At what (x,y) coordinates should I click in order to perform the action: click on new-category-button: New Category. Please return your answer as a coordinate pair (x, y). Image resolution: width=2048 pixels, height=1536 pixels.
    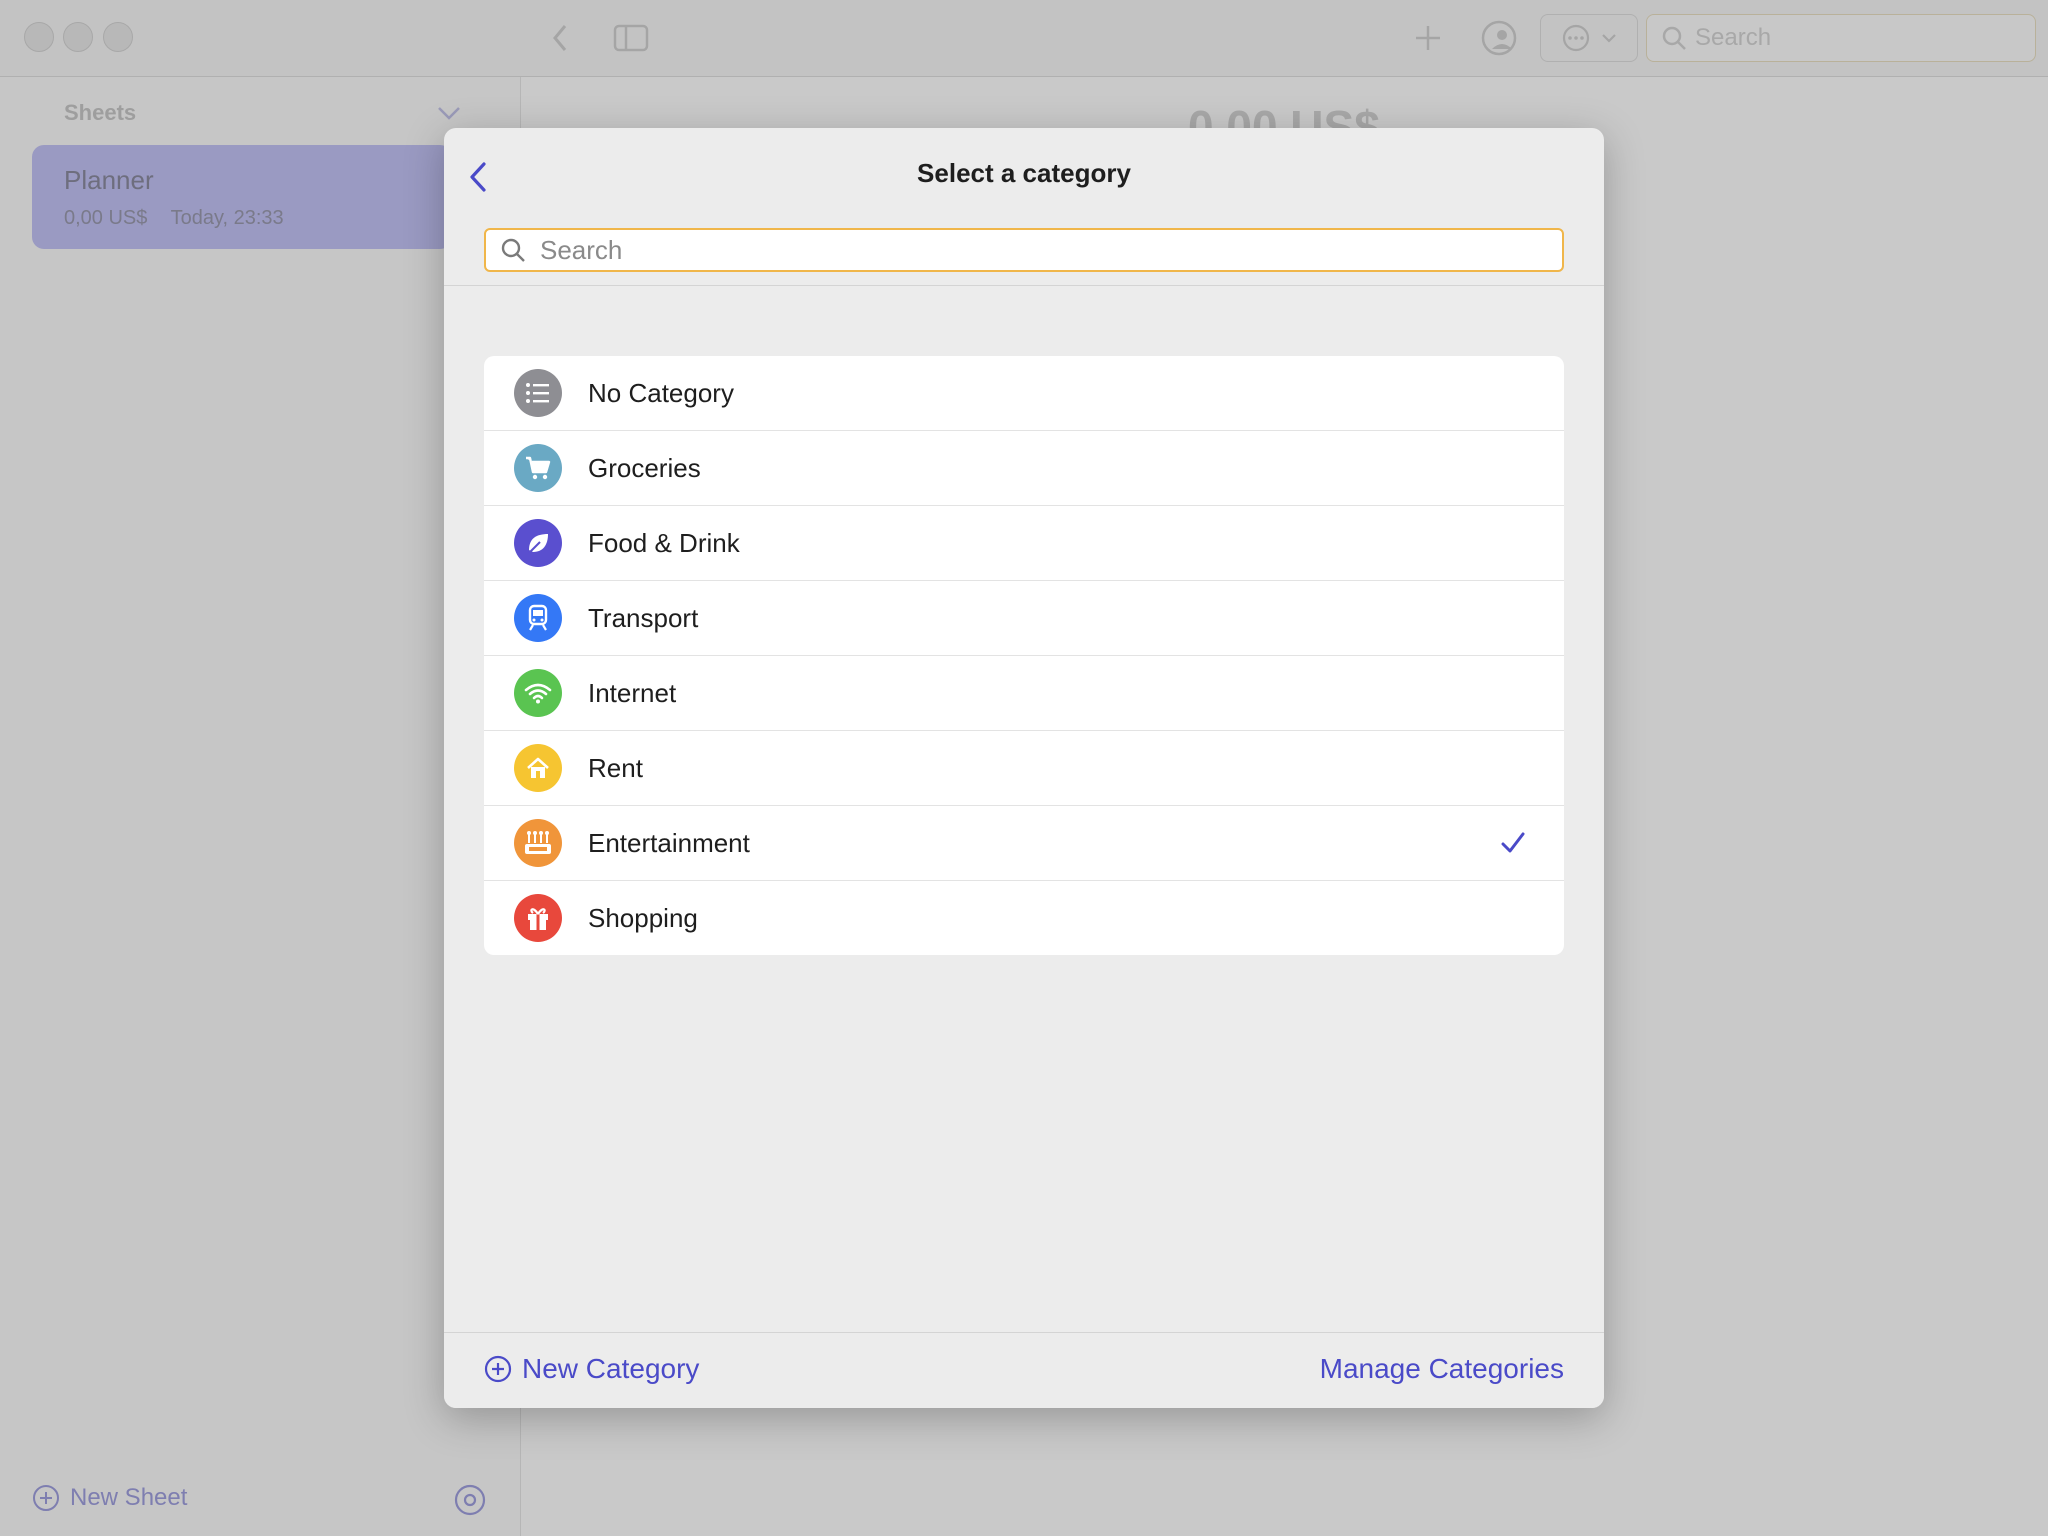
    Looking at the image, I should click on (591, 1369).